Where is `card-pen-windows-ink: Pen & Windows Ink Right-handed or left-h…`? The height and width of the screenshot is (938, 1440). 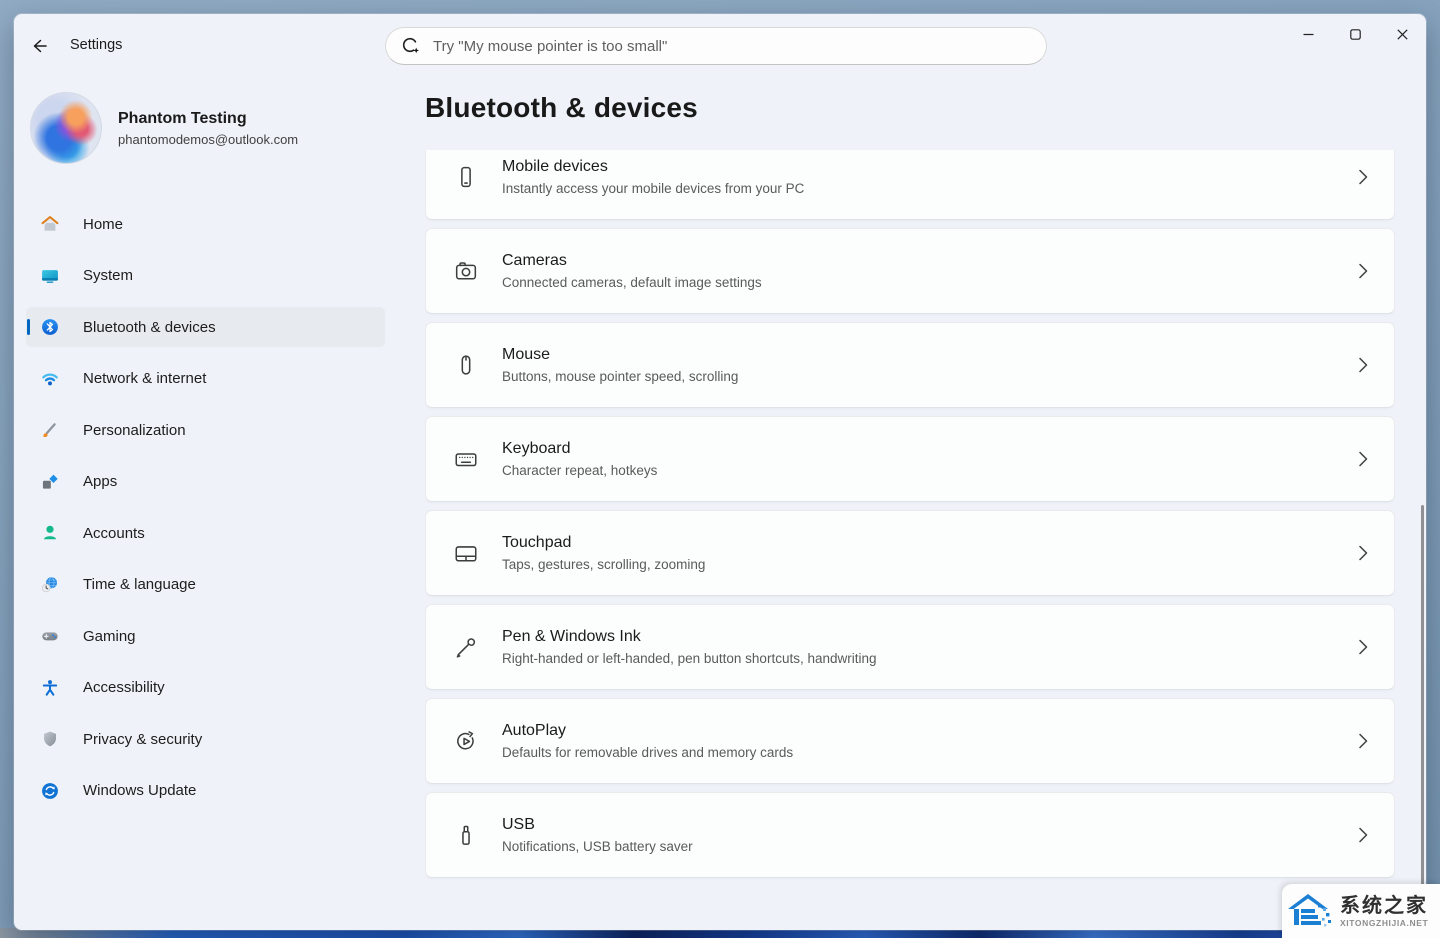
card-pen-windows-ink: Pen & Windows Ink Right-handed or left-h… is located at coordinates (910, 647).